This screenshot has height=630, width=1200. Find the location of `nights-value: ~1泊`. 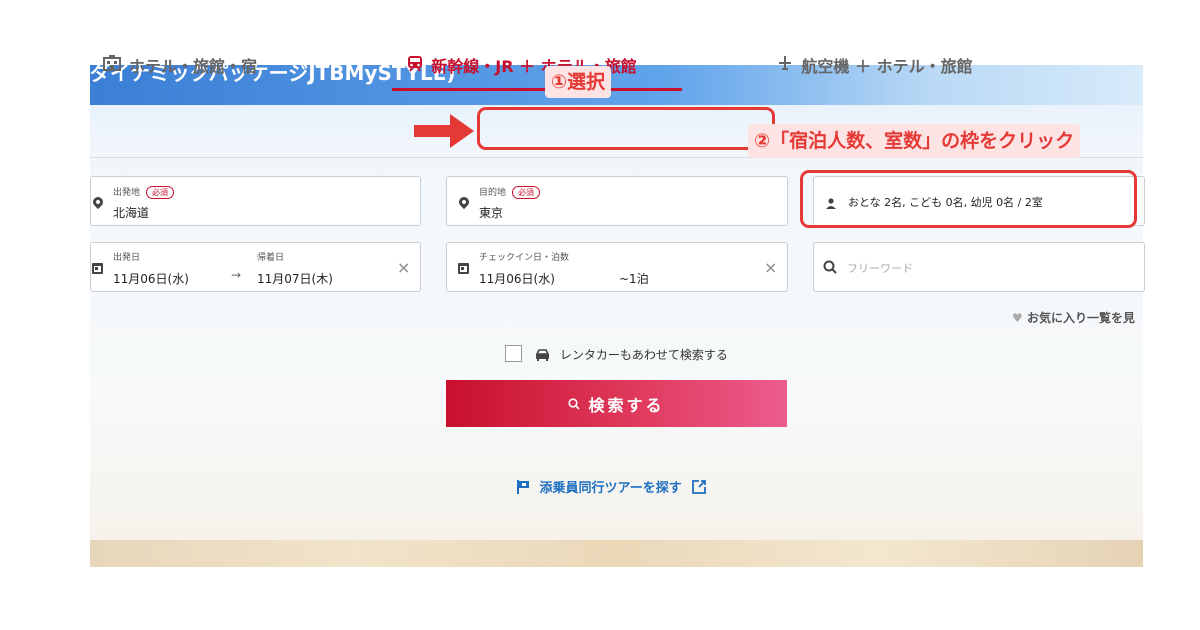

nights-value: ~1泊 is located at coordinates (634, 279).